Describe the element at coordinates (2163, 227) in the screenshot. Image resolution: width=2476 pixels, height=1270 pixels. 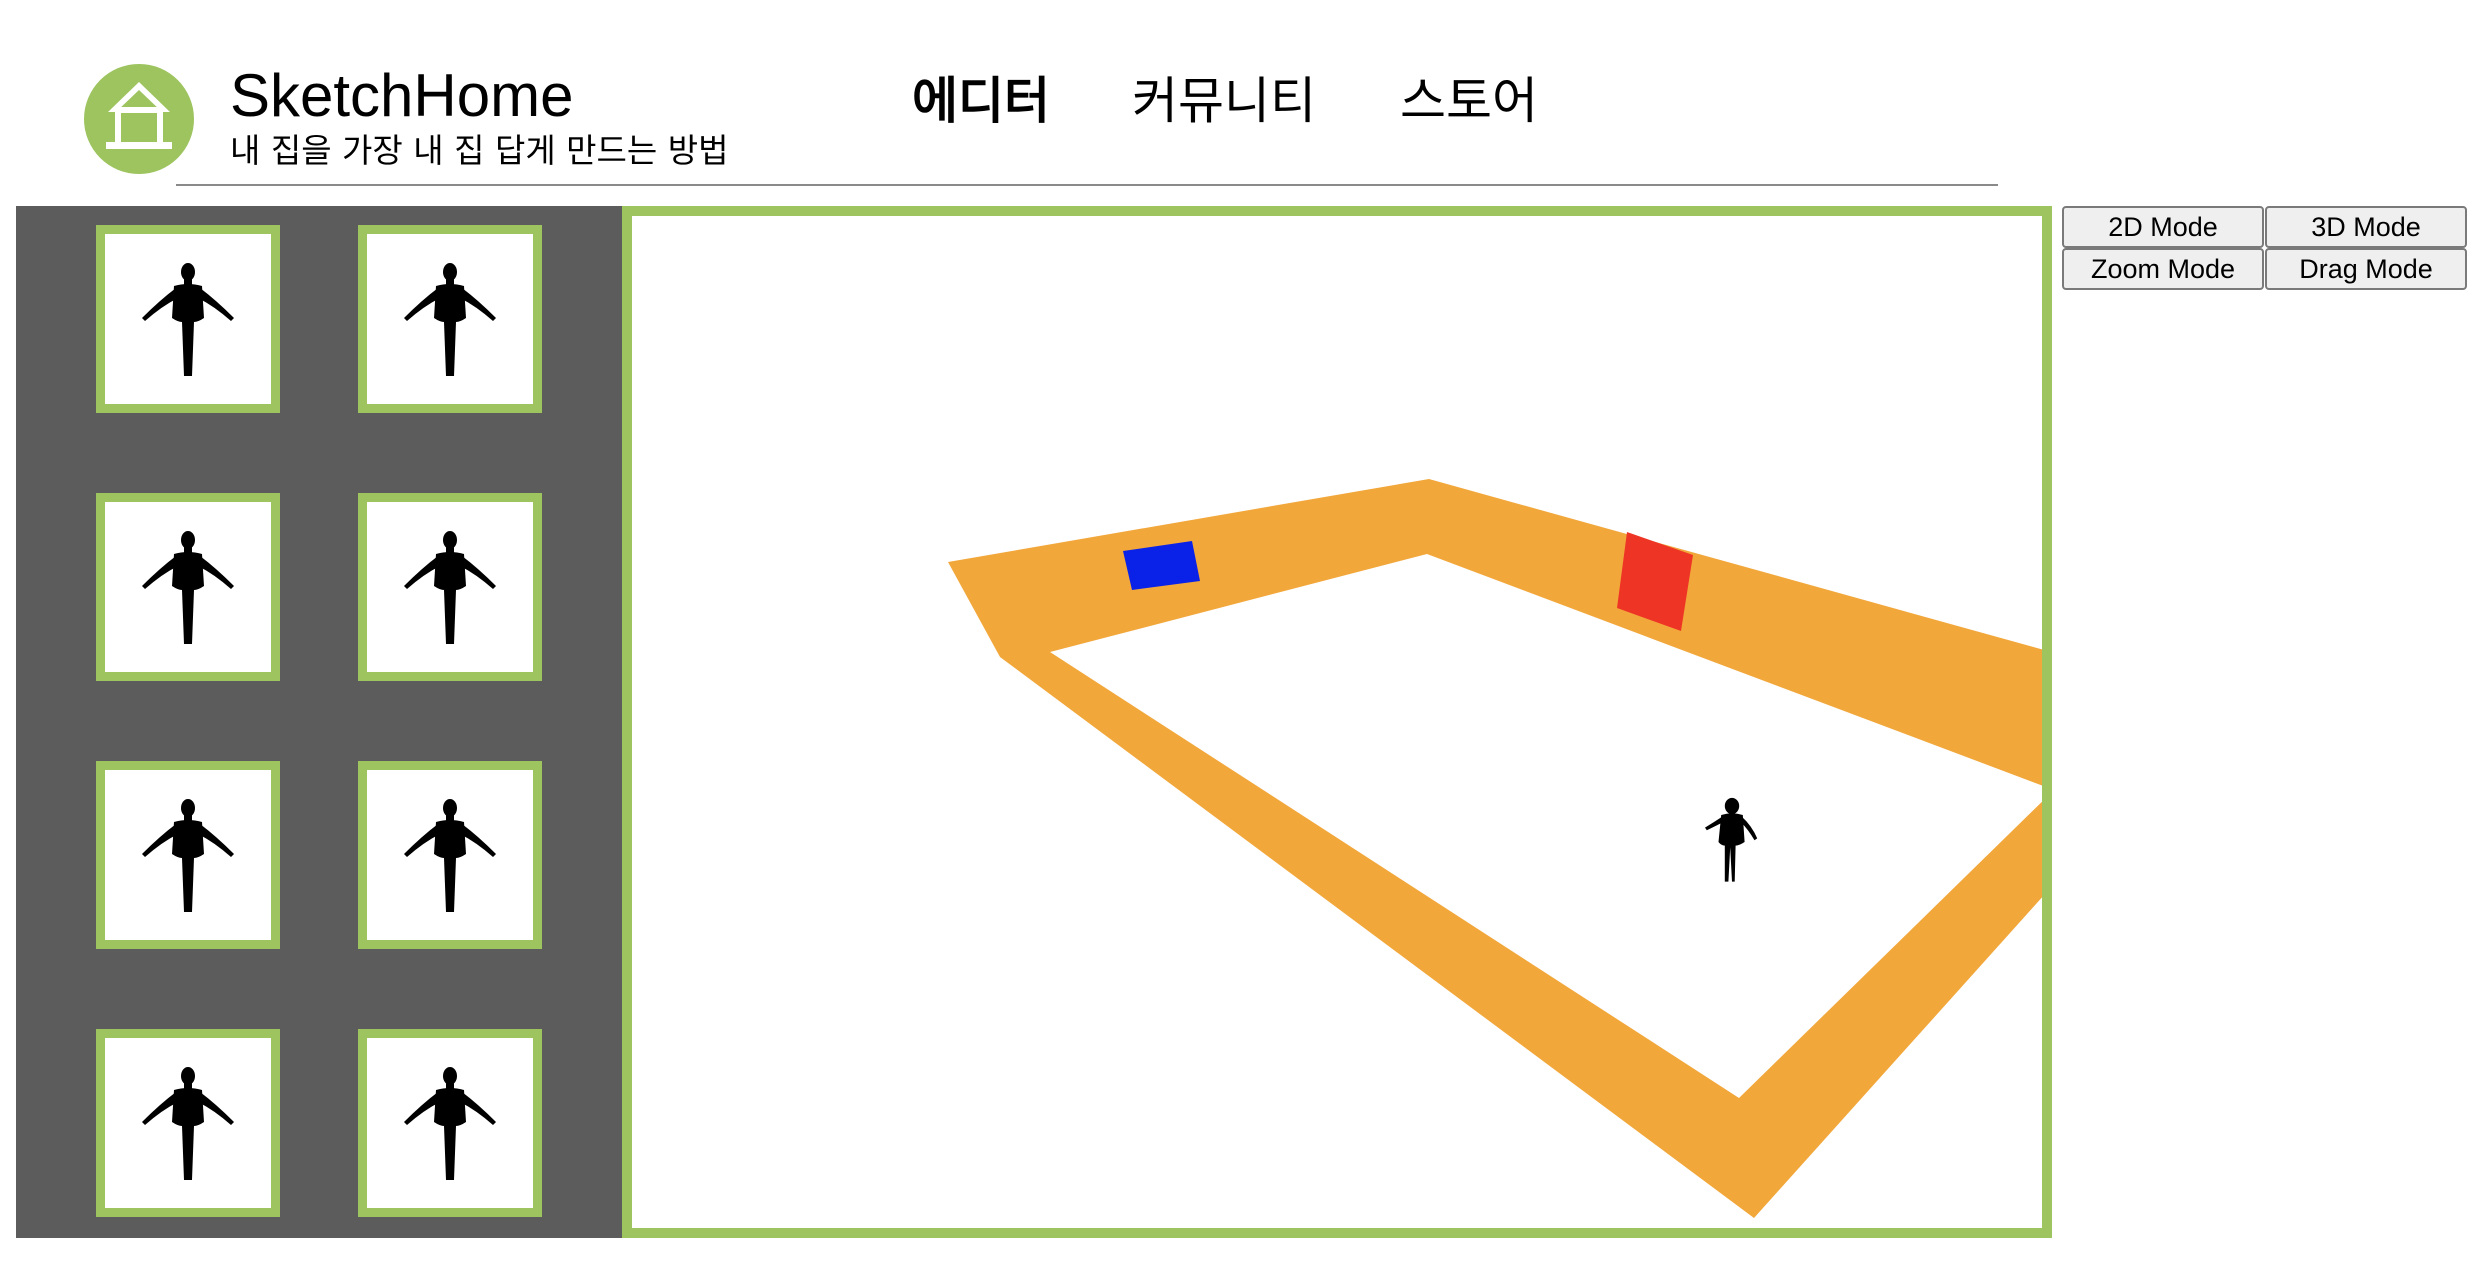
I see `2d-mode-button: 2D Mode` at that location.